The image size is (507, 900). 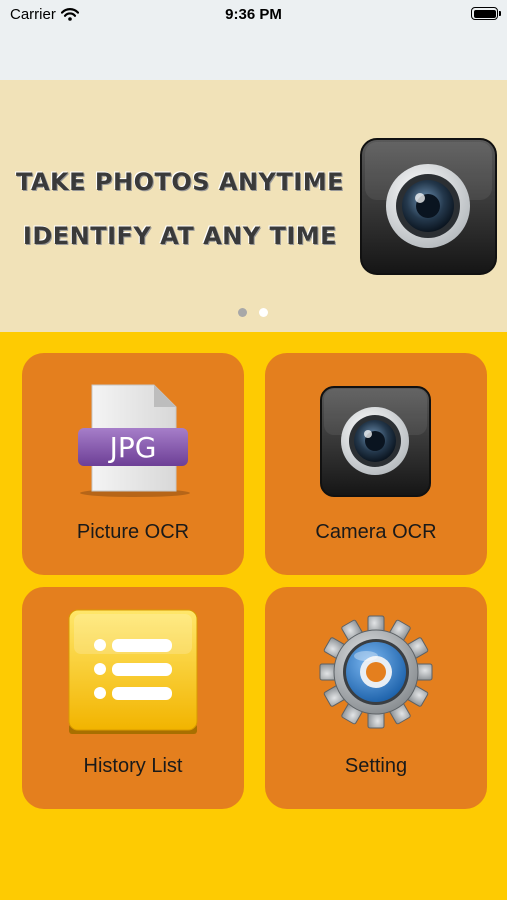 What do you see at coordinates (376, 532) in the screenshot?
I see `camera-ocr-label: Camera OCR` at bounding box center [376, 532].